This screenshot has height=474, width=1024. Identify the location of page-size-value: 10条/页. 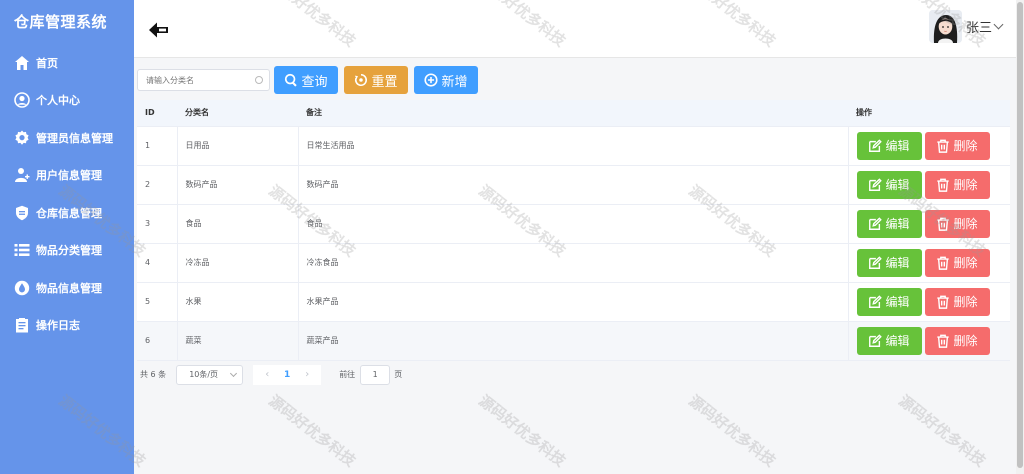
(204, 374).